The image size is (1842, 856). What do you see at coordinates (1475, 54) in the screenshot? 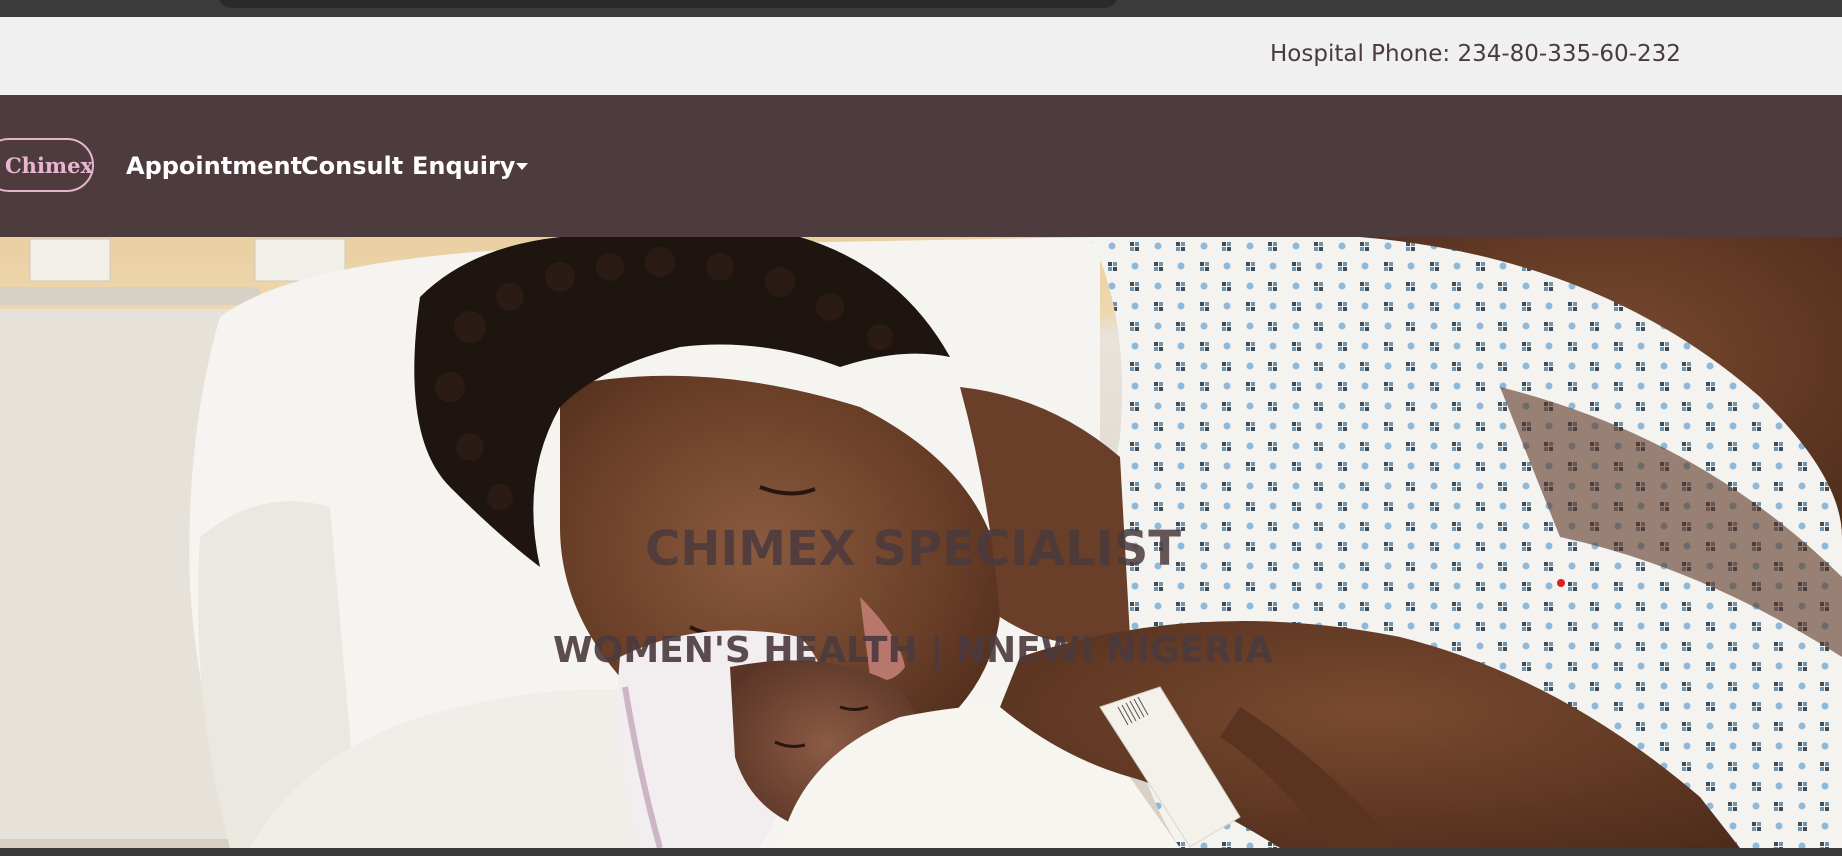
I see `hospital-phone: Hospital Phone: 234-80-335-60-232` at bounding box center [1475, 54].